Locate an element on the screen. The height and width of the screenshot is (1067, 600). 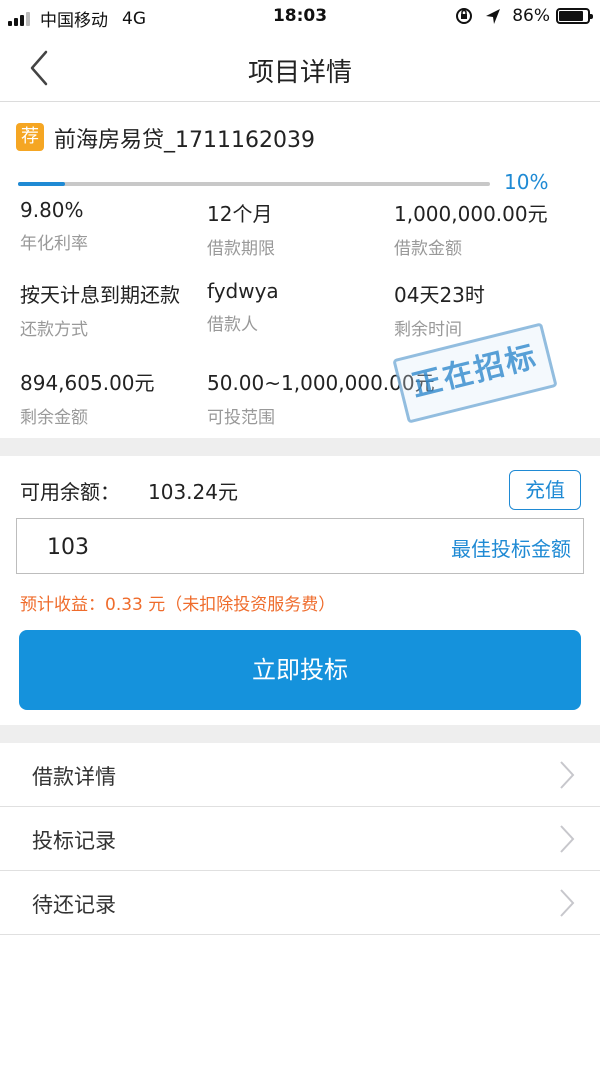
bid-now-button: 立即投标 is located at coordinates (300, 670).